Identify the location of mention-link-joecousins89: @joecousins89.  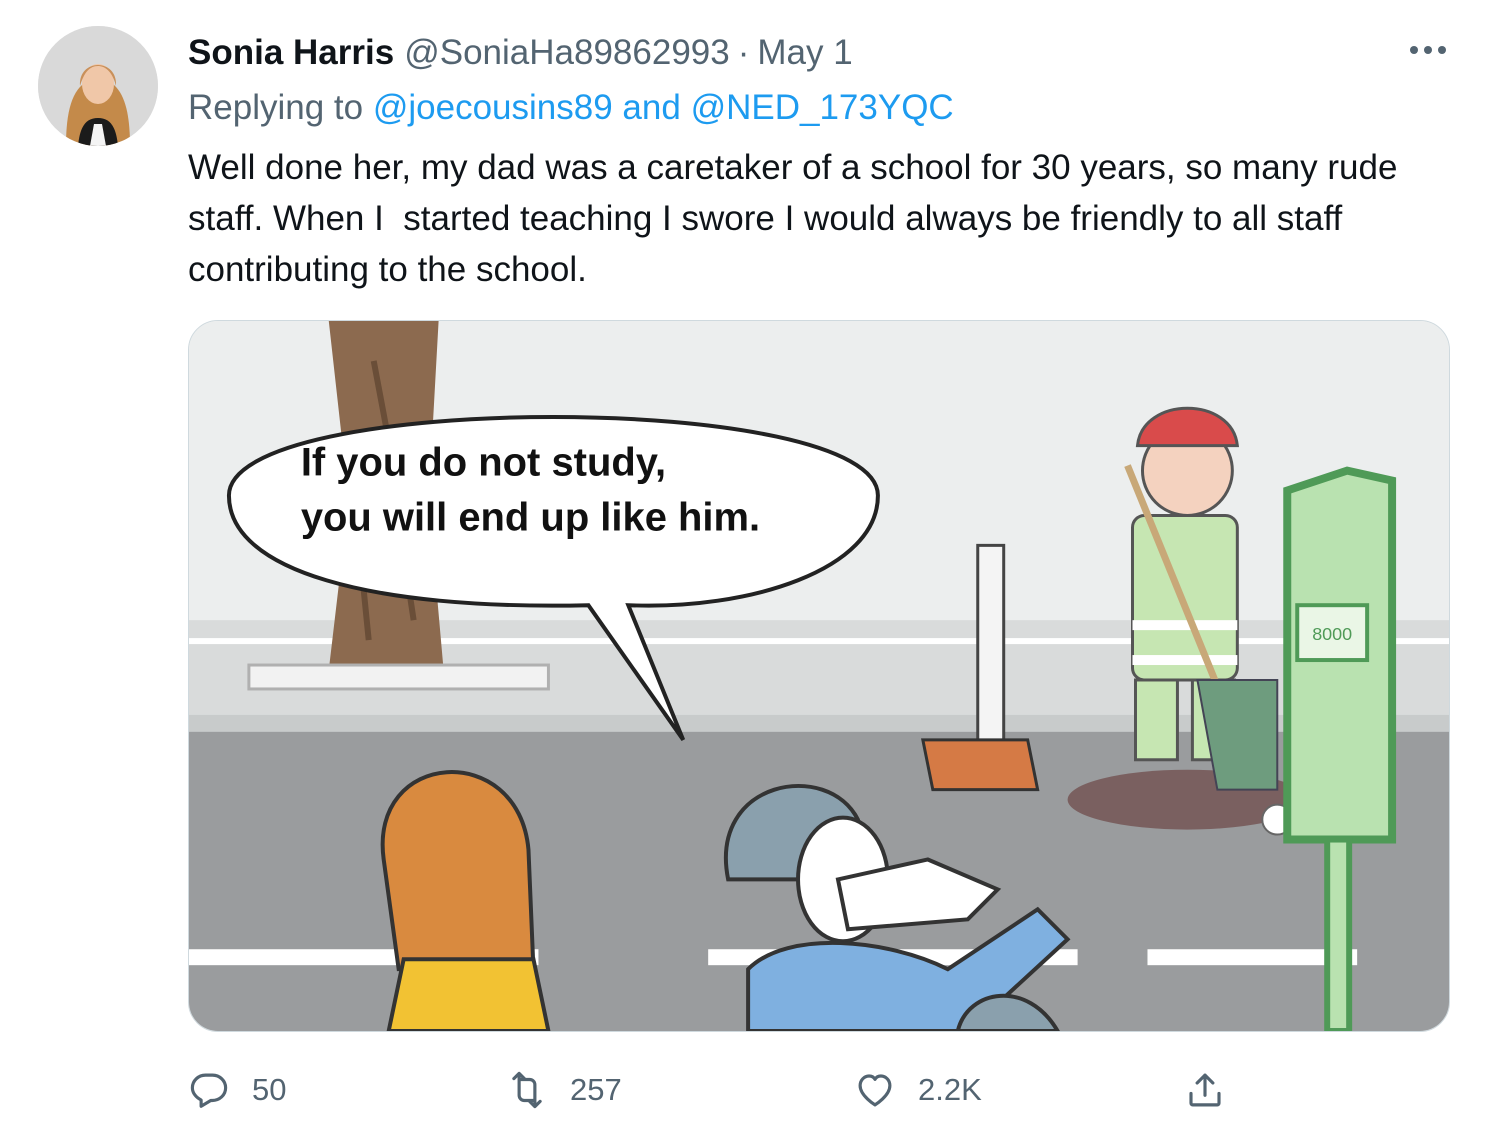
(493, 107).